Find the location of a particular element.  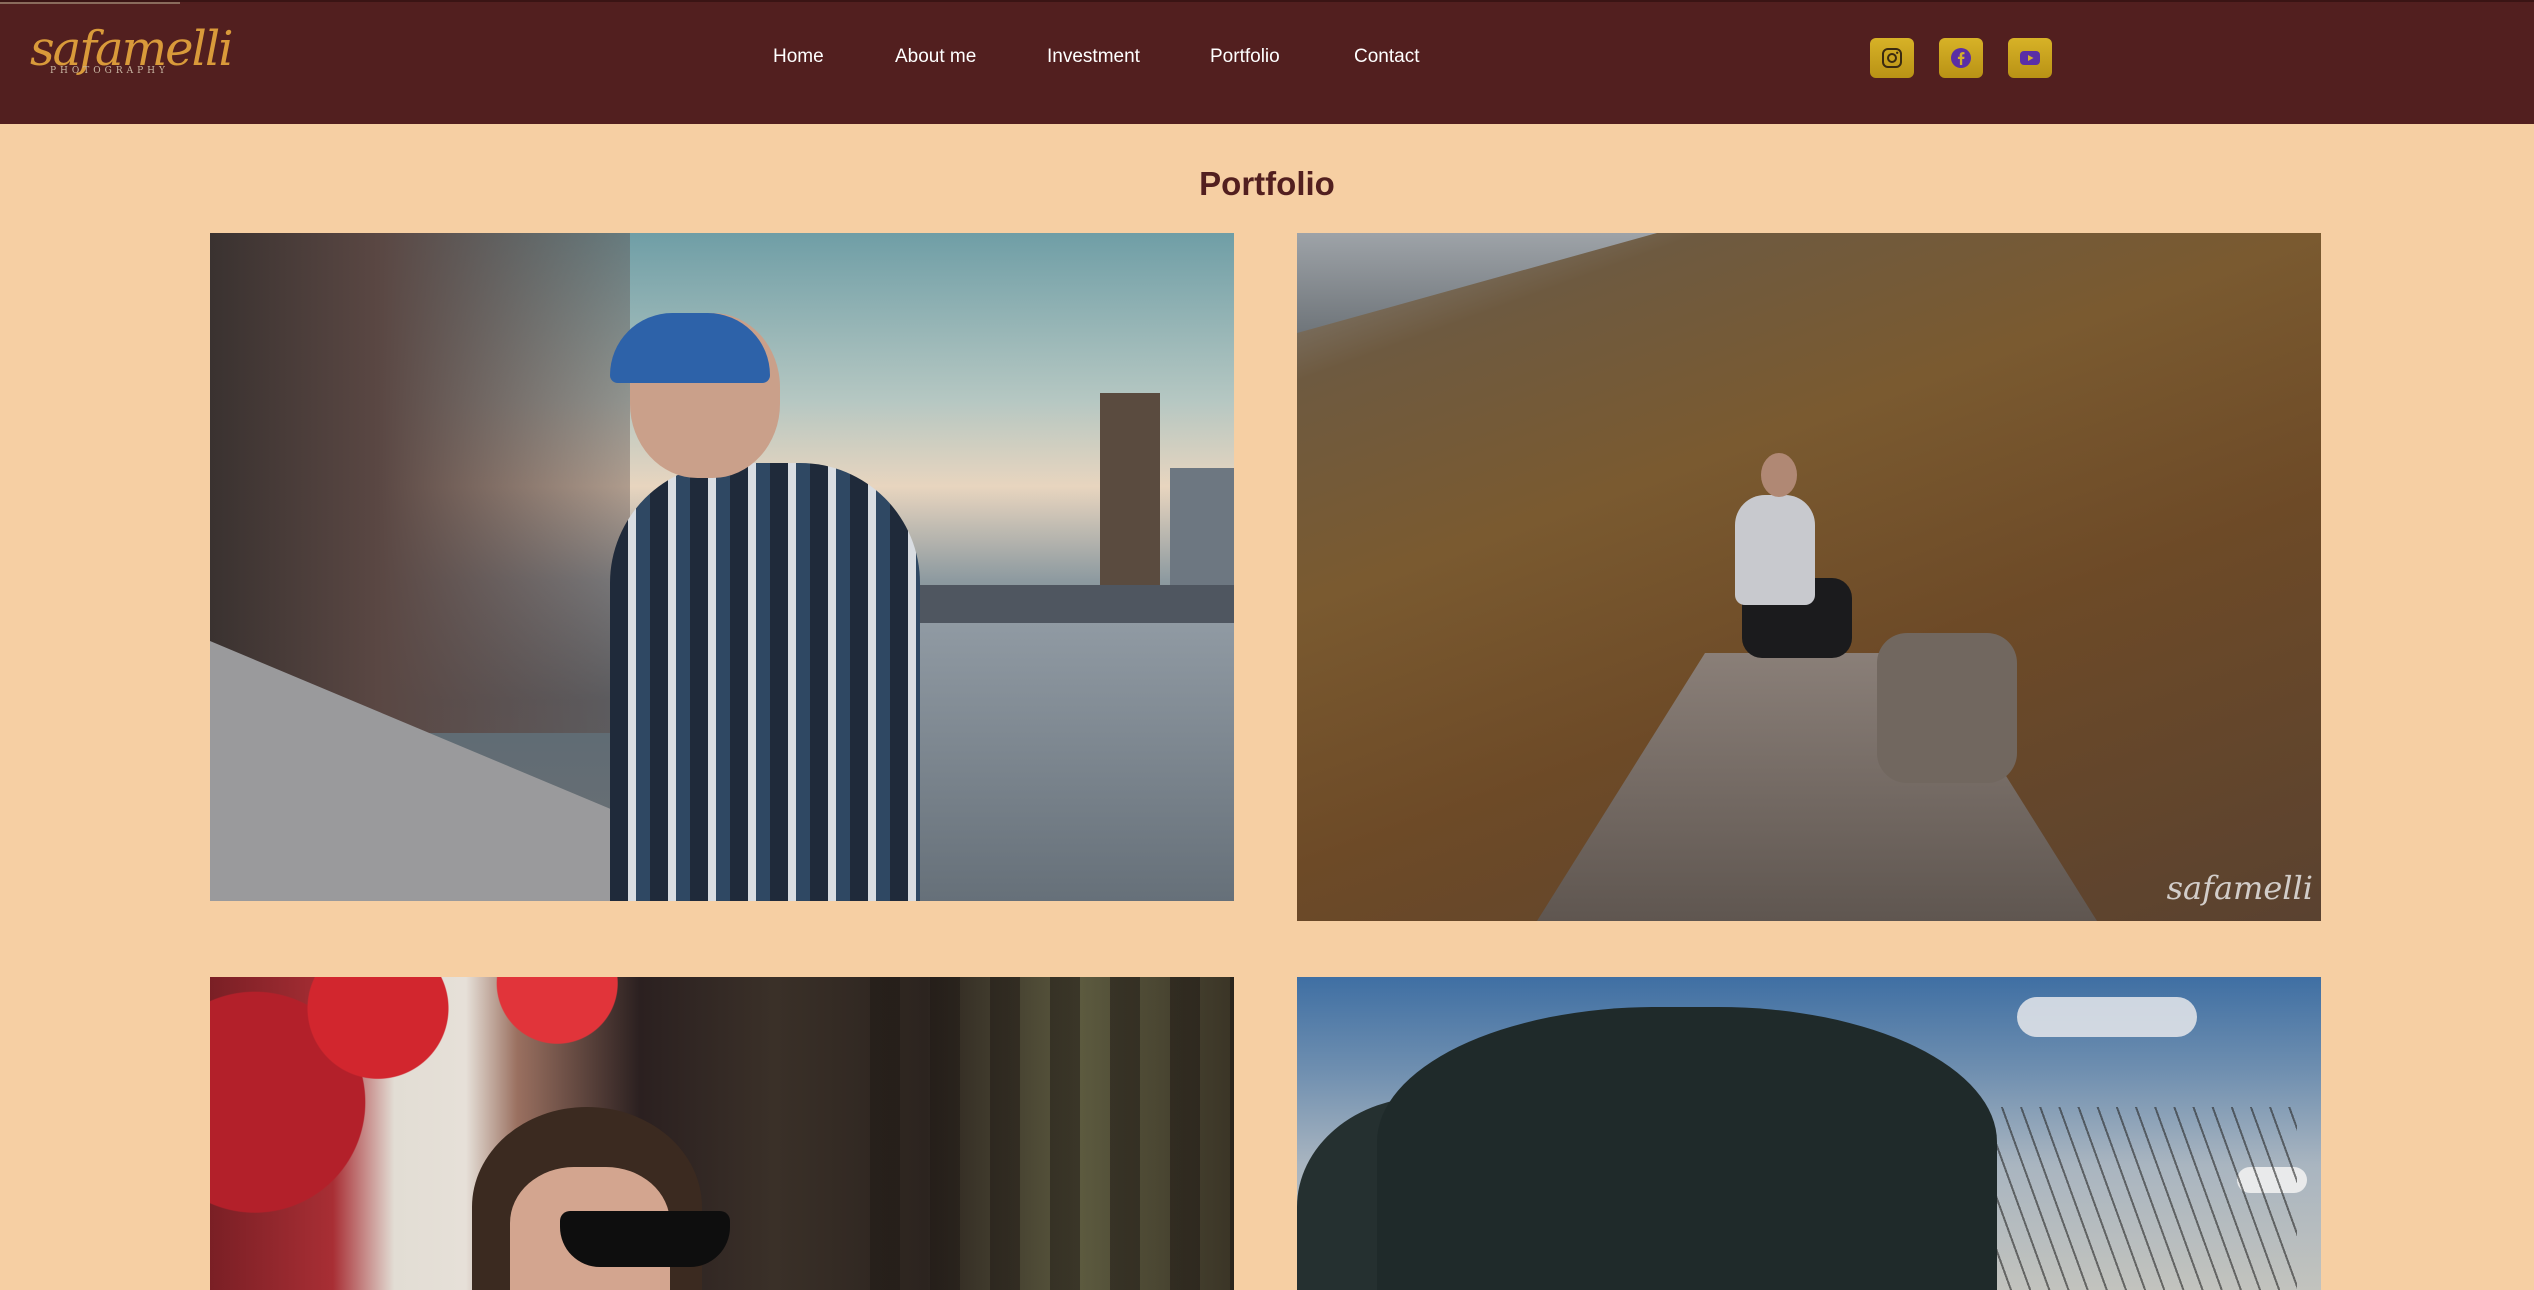

youtube-icon is located at coordinates (2030, 58).